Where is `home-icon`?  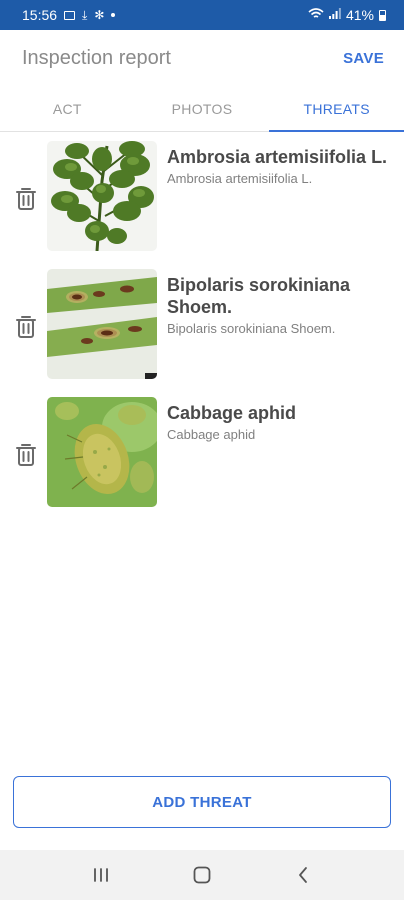 home-icon is located at coordinates (202, 875).